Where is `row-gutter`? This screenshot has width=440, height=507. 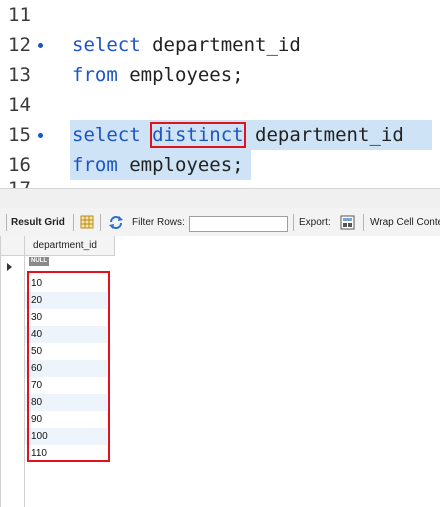 row-gutter is located at coordinates (13, 381).